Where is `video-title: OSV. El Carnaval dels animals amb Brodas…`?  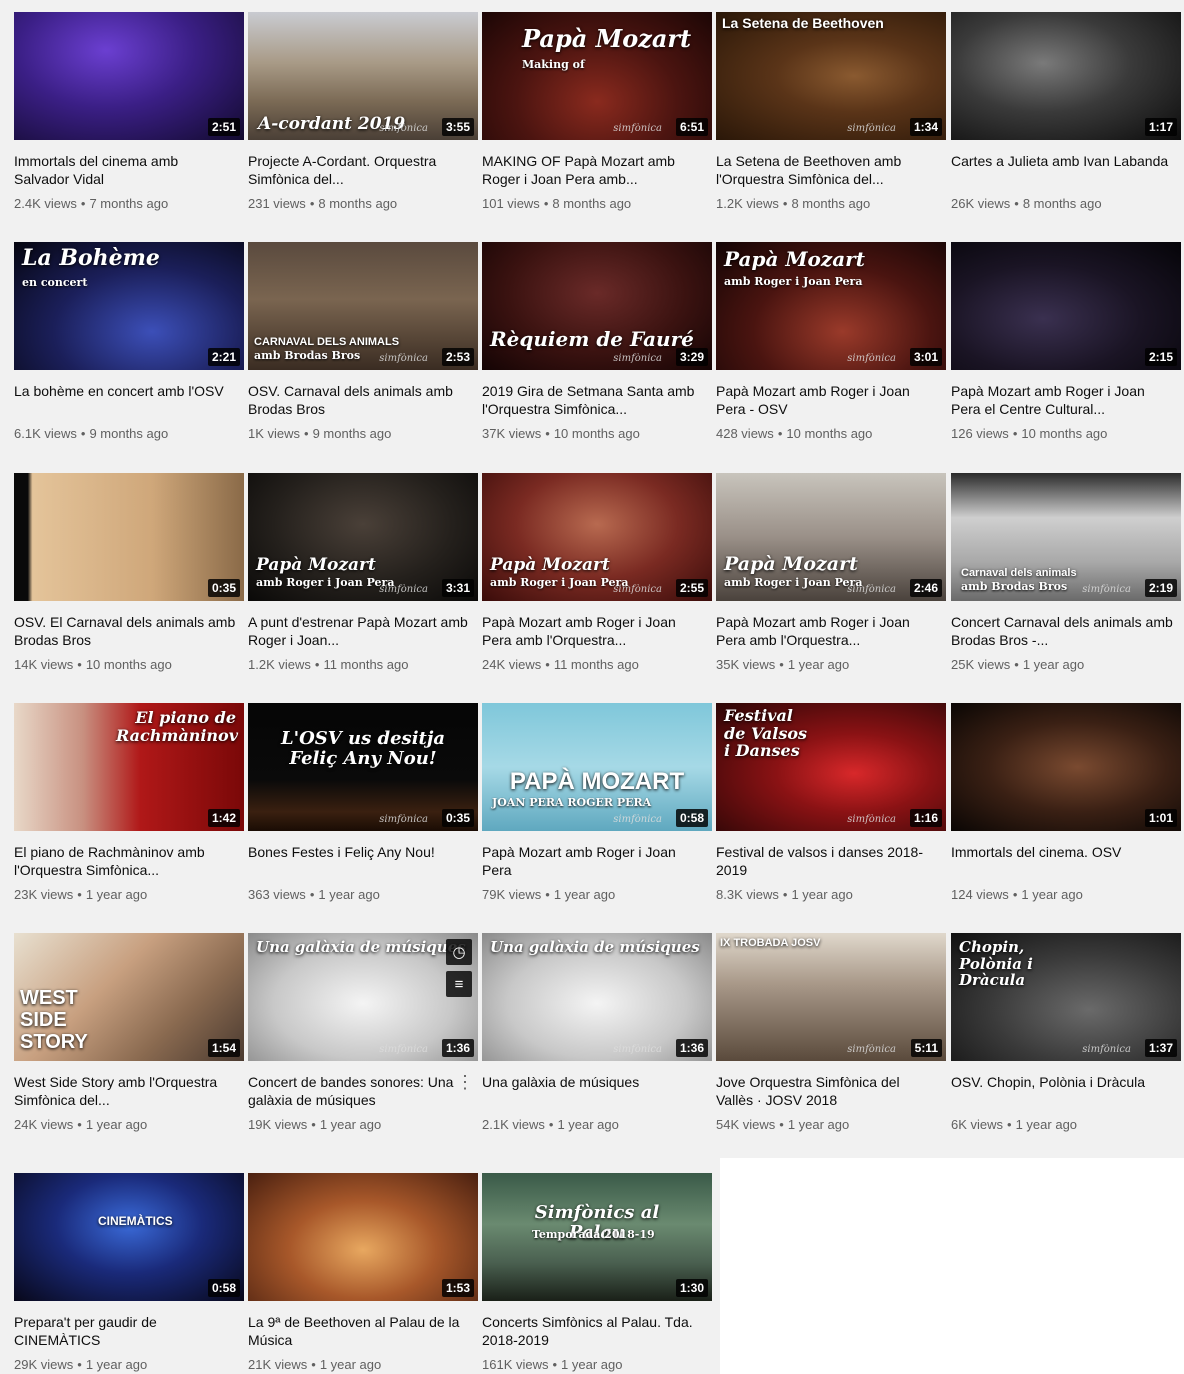
video-title: OSV. El Carnaval dels animals amb Brodas… is located at coordinates (125, 631).